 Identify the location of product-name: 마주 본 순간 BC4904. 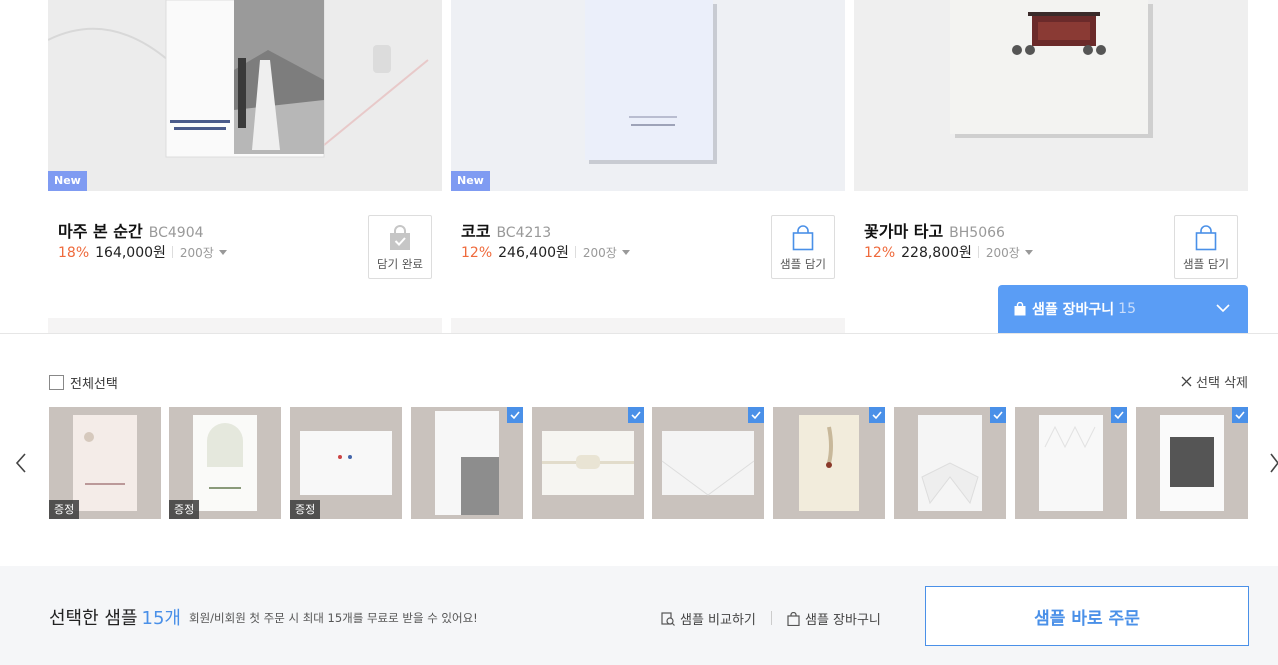
(131, 230).